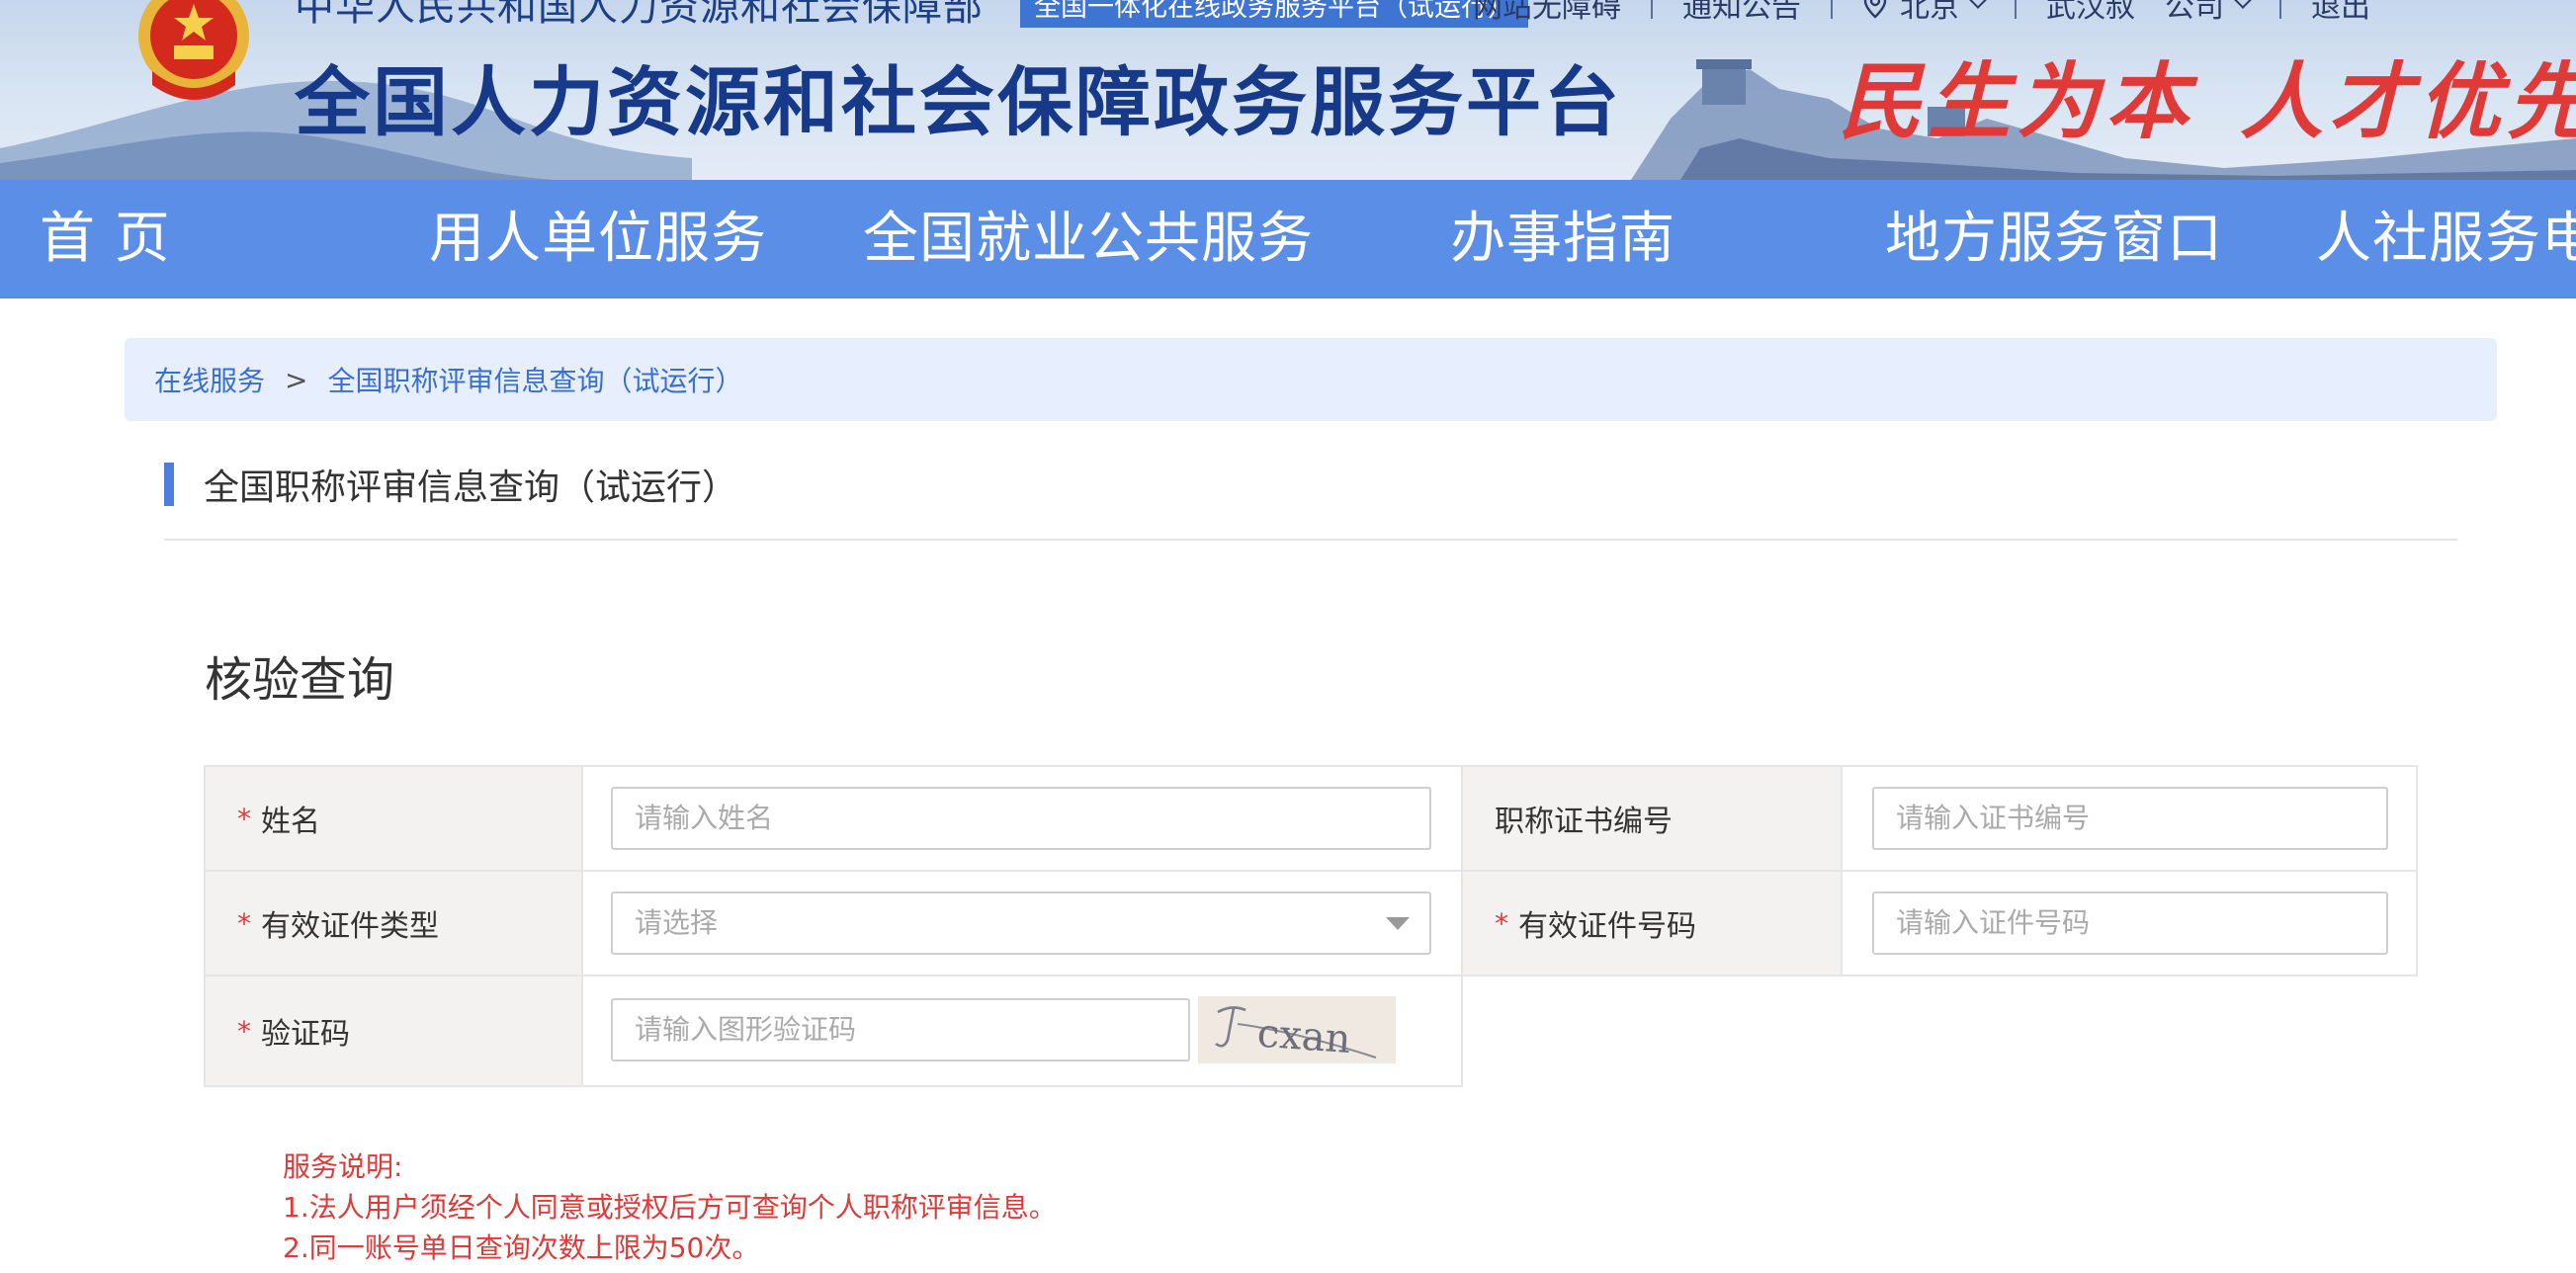  What do you see at coordinates (534, 379) in the screenshot?
I see `breadcrumb-current: 全国职称评审信息查询（试运行）` at bounding box center [534, 379].